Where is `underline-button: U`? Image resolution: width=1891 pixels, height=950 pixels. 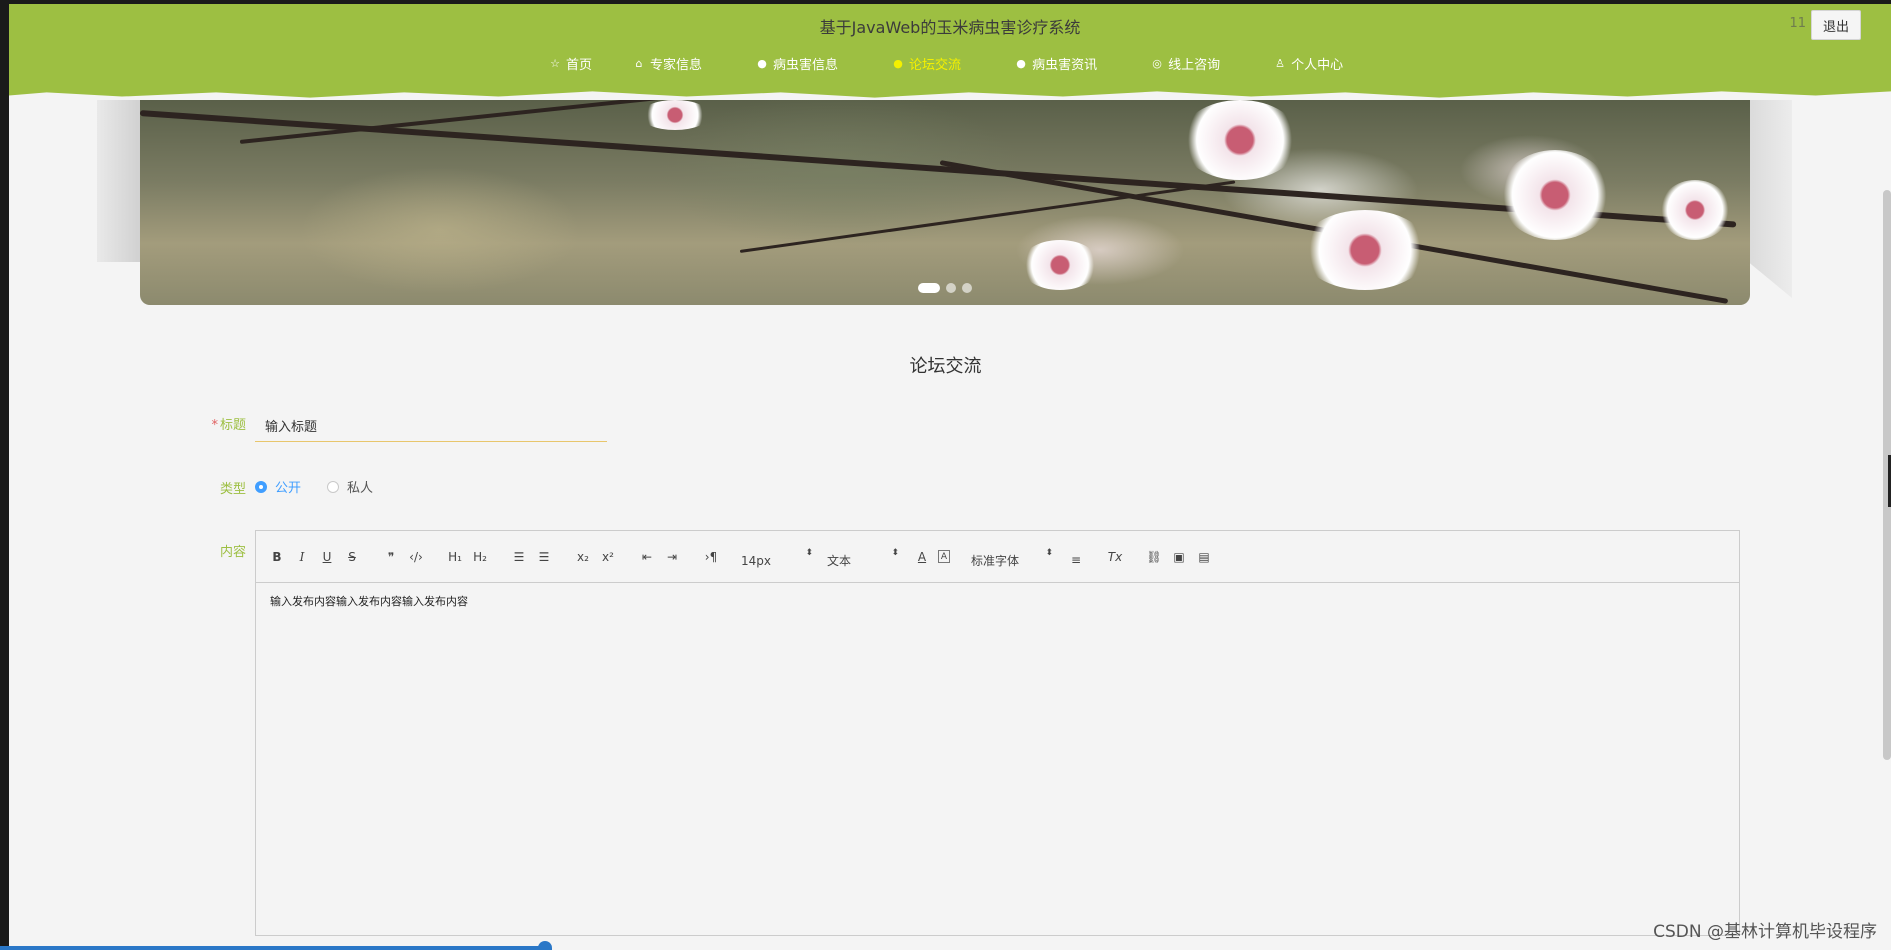
underline-button: U is located at coordinates (327, 557).